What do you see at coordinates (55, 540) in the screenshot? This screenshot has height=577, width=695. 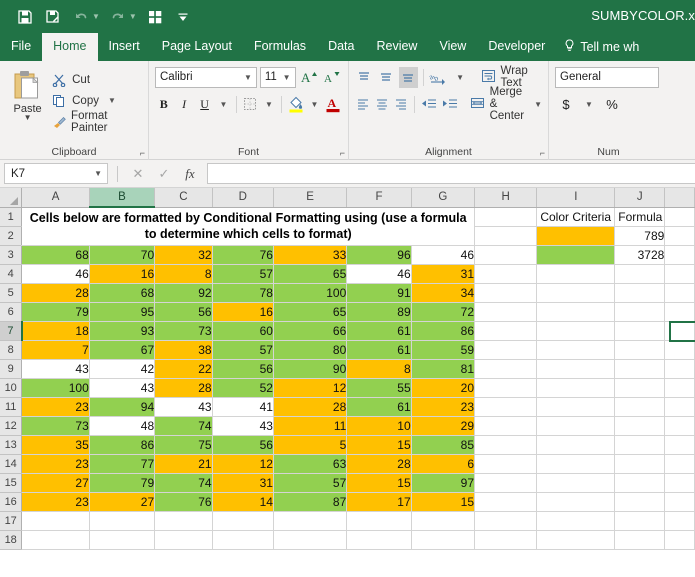 I see `cell-A18` at bounding box center [55, 540].